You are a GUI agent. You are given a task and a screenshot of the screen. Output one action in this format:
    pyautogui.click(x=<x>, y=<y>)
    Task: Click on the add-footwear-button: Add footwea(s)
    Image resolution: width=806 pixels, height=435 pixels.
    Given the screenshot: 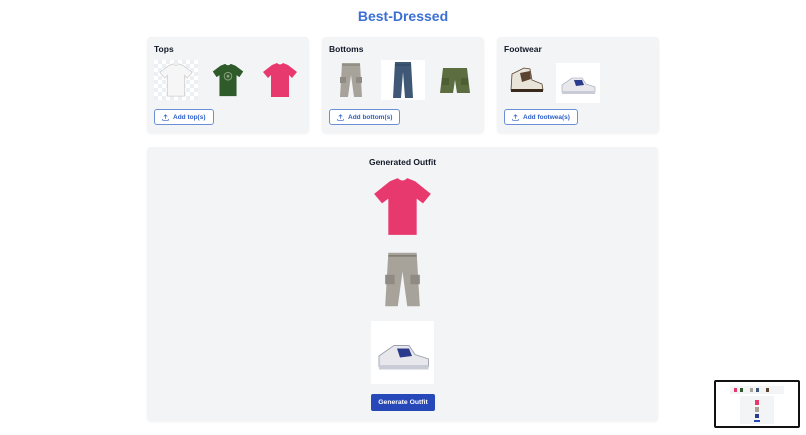 What is the action you would take?
    pyautogui.click(x=541, y=117)
    